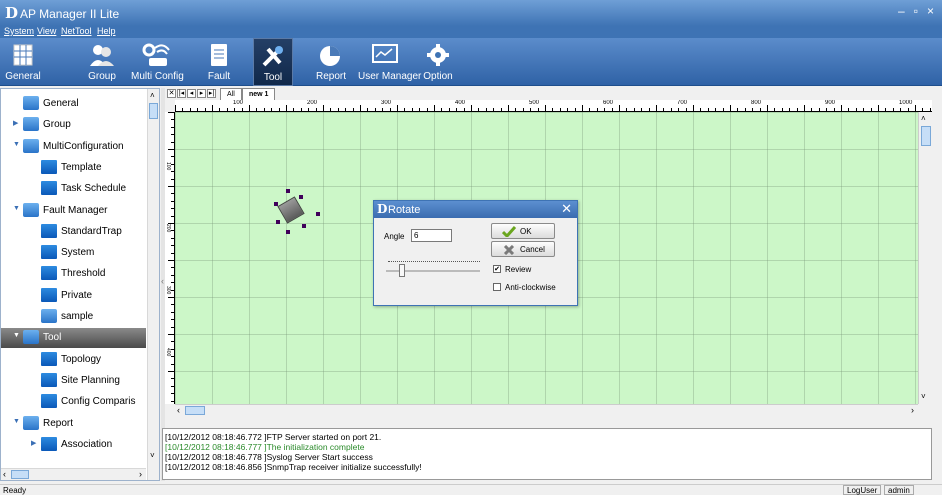 The width and height of the screenshot is (942, 495). Describe the element at coordinates (102, 55) in the screenshot. I see `users-icon` at that location.